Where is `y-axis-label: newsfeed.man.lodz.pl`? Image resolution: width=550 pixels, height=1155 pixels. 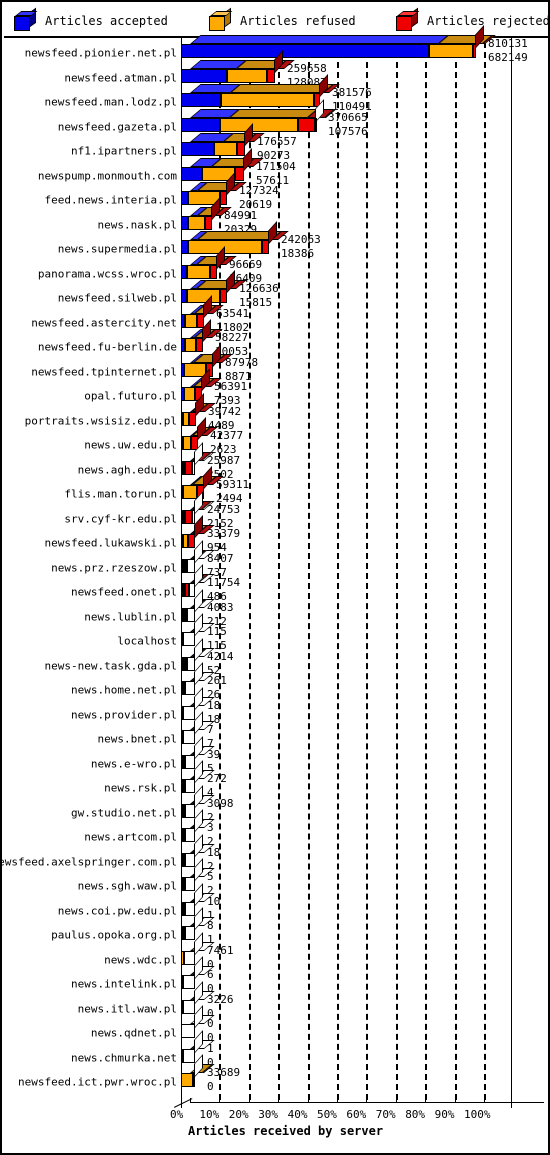 y-axis-label: newsfeed.man.lodz.pl is located at coordinates (110, 102).